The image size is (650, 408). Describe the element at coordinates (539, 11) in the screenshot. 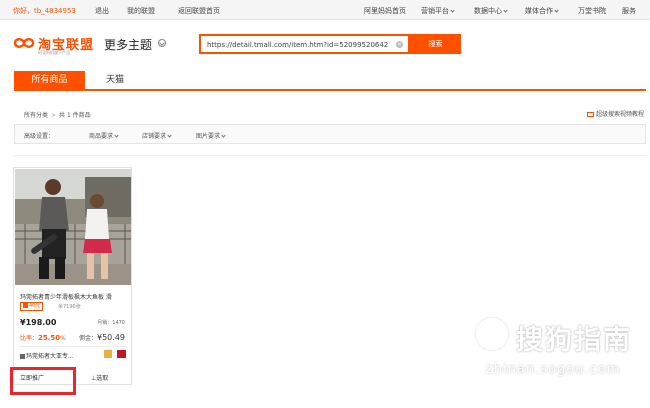

I see `nav-media-label: 媒体合作` at that location.